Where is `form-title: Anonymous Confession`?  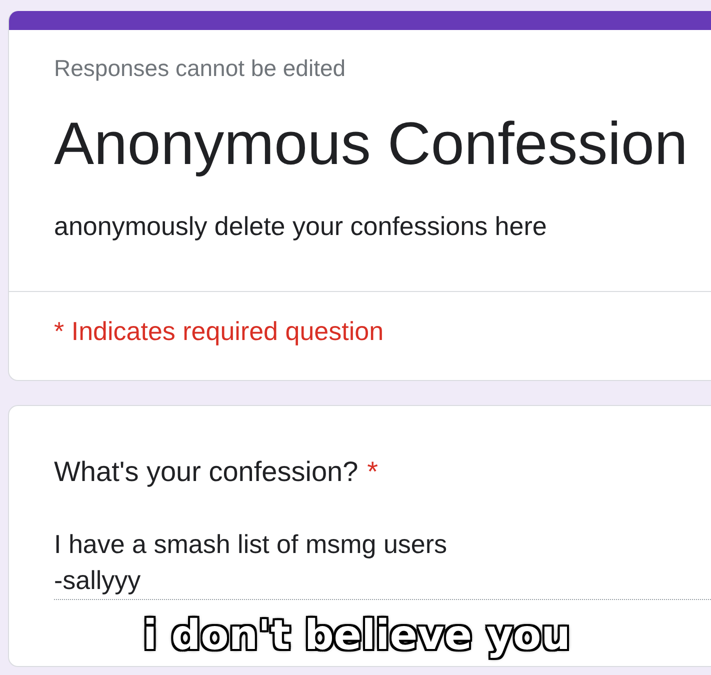
form-title: Anonymous Confession is located at coordinates (371, 144).